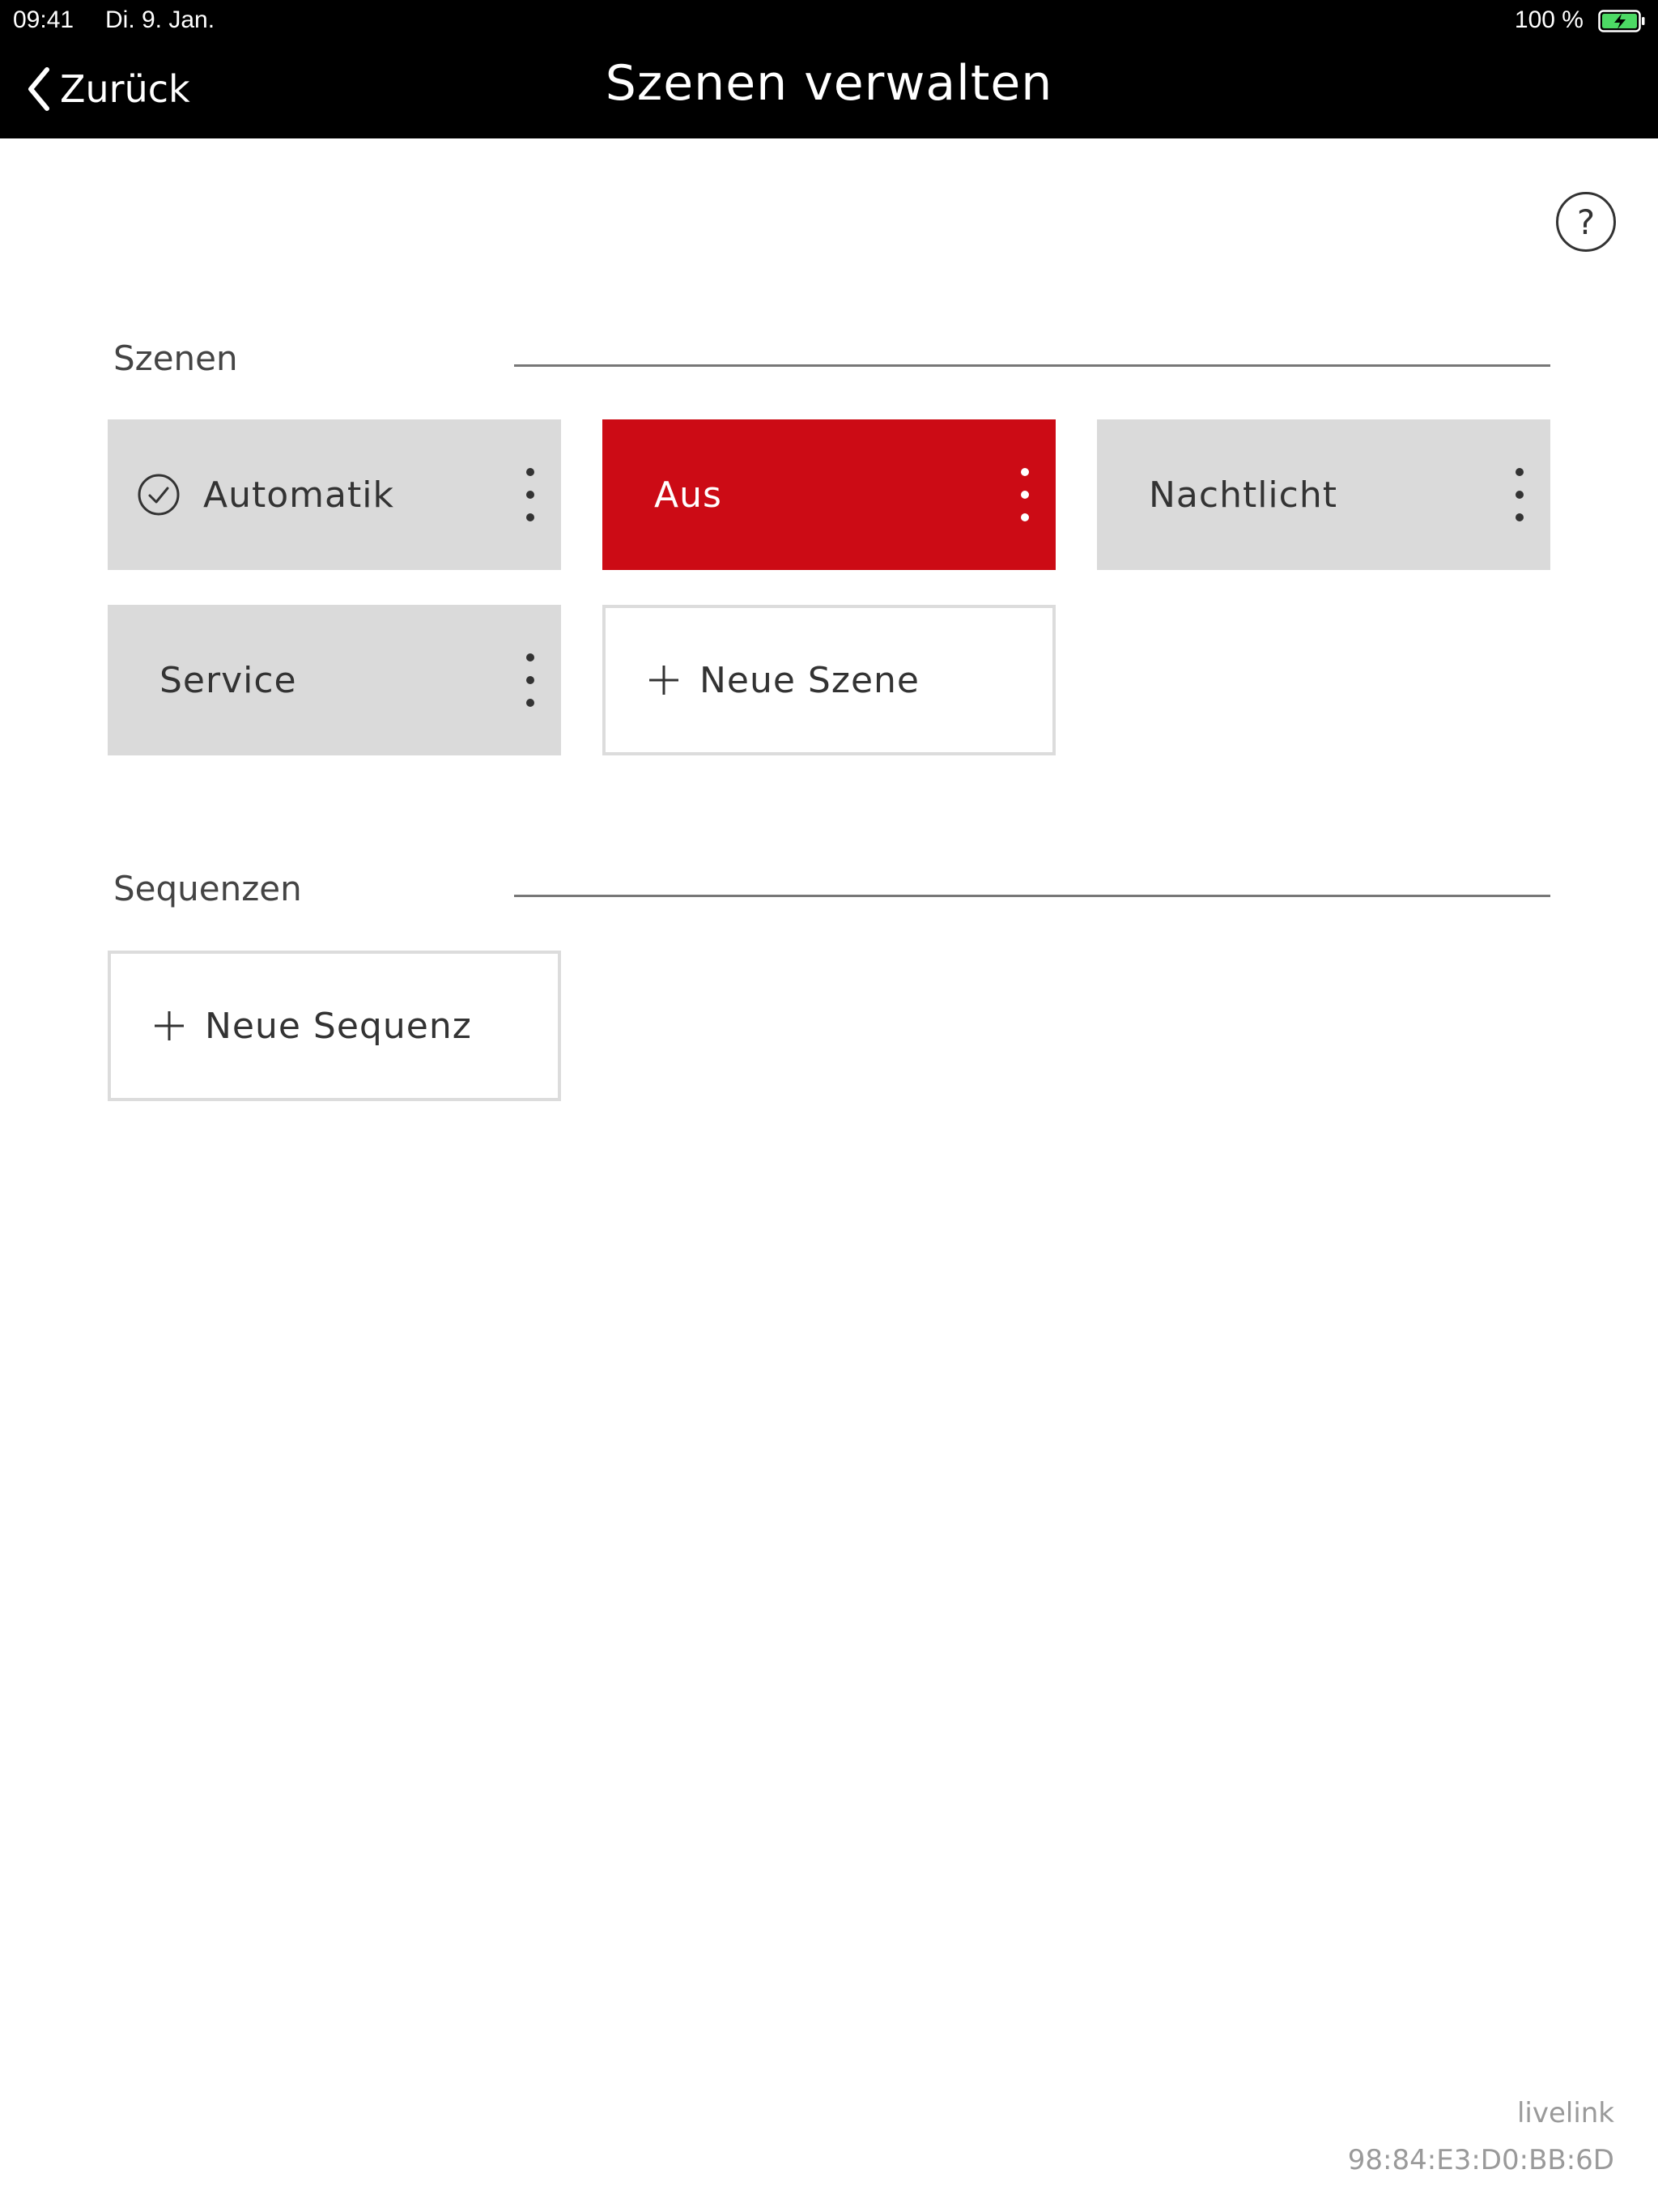 The image size is (1658, 2212). I want to click on add-sequence-button: Neue Sequenz, so click(334, 1026).